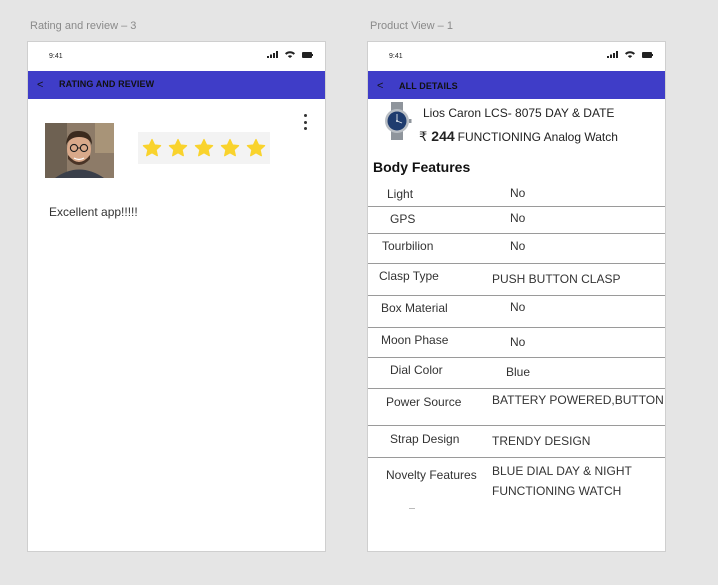 The image size is (718, 585). I want to click on spec-label: Box Material, so click(414, 308).